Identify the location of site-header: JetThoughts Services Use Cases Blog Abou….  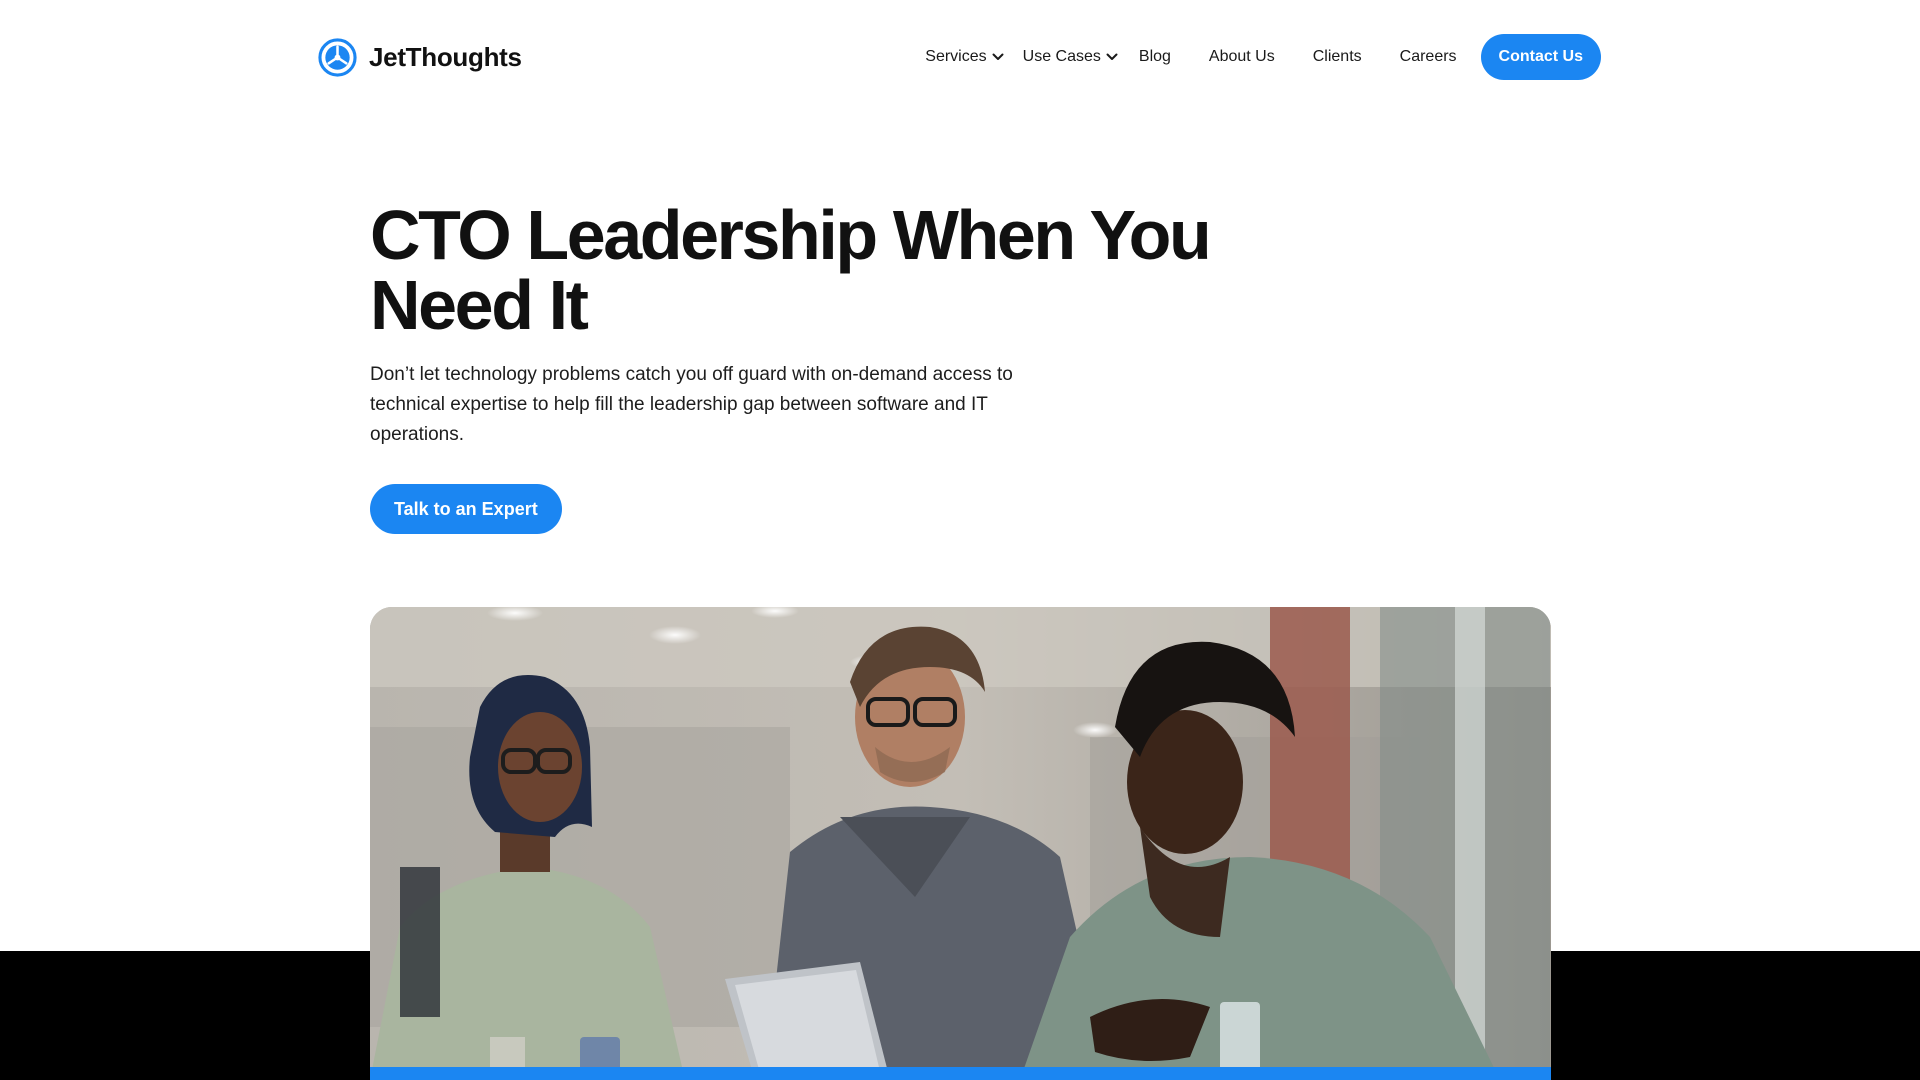
(959, 57).